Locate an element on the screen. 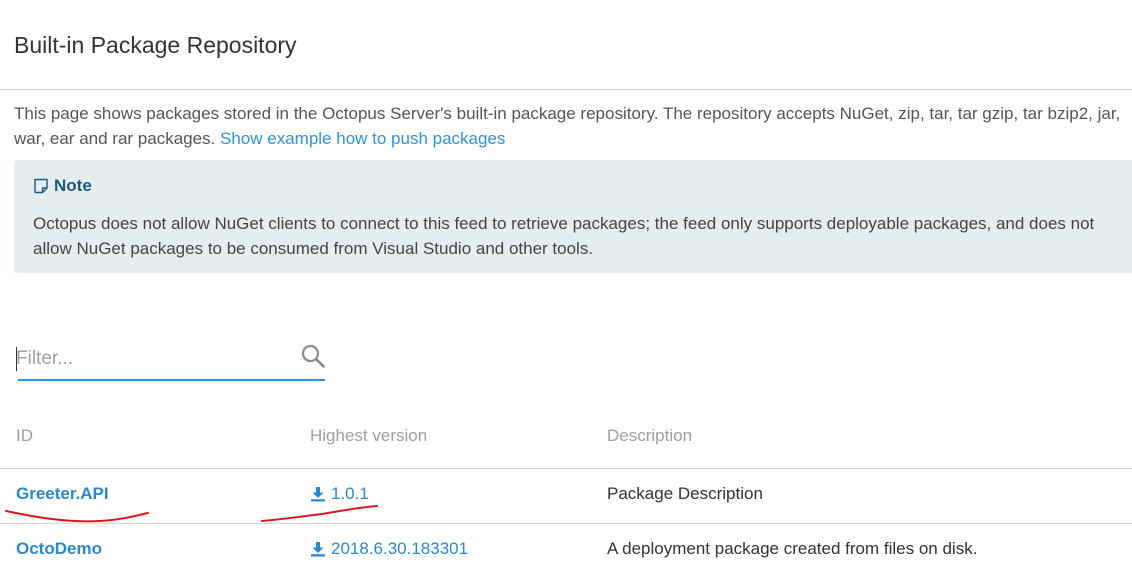 The height and width of the screenshot is (571, 1132). package-id-link: Greeter.API is located at coordinates (62, 494).